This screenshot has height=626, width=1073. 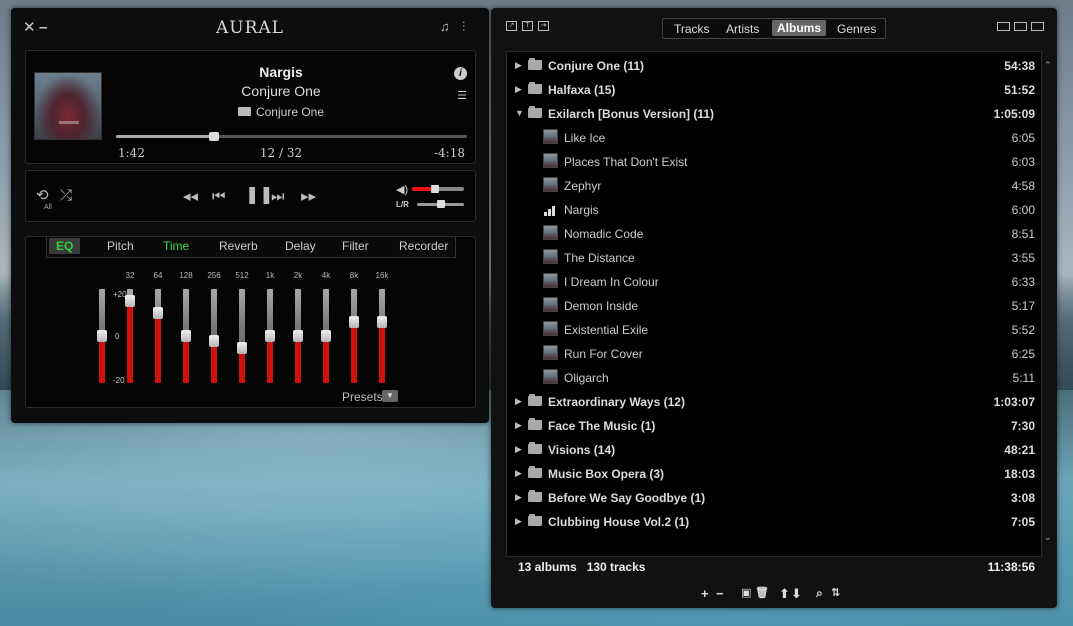 I want to click on volume-slider-handle, so click(x=435, y=189).